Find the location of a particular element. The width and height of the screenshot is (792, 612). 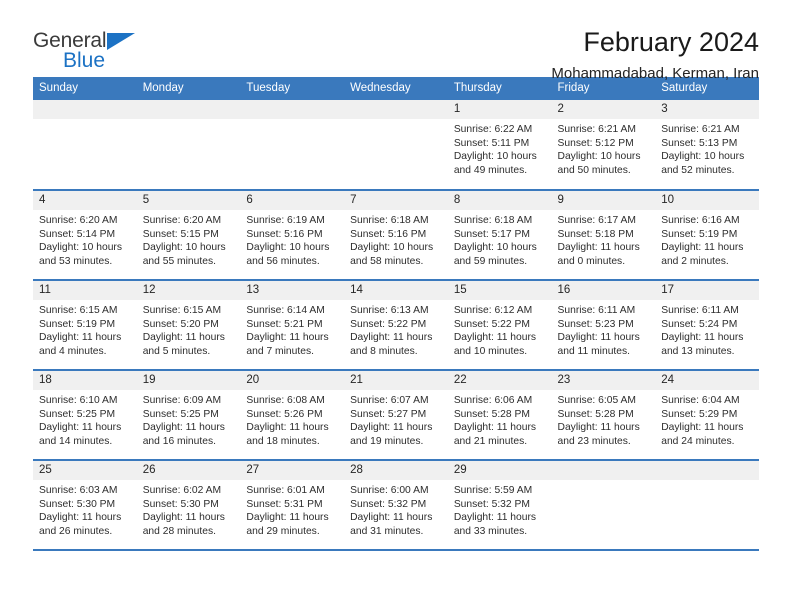

sunset-text: Sunset: 5:17 PM is located at coordinates (491, 234).